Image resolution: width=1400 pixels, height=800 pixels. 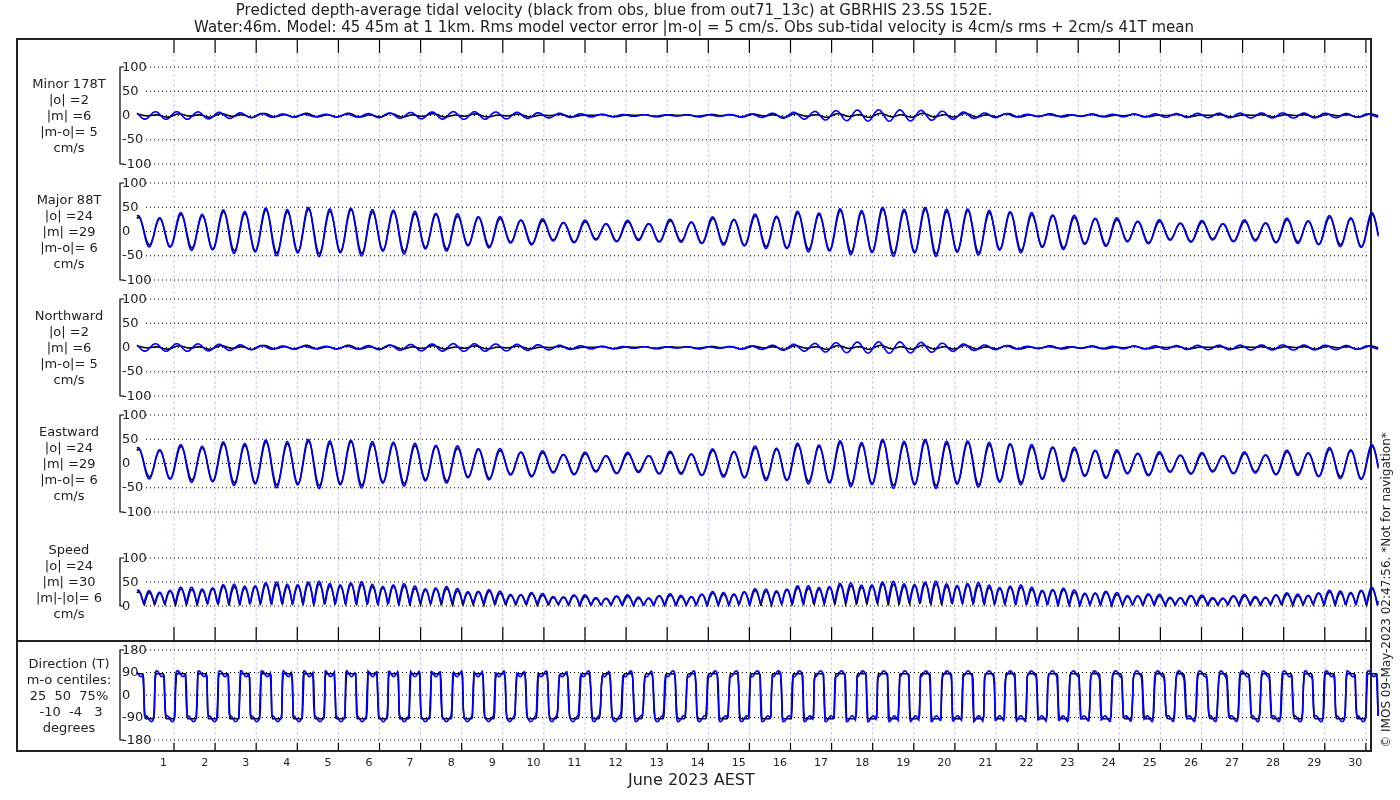 I want to click on x-tick-label: 2, so click(x=205, y=763).